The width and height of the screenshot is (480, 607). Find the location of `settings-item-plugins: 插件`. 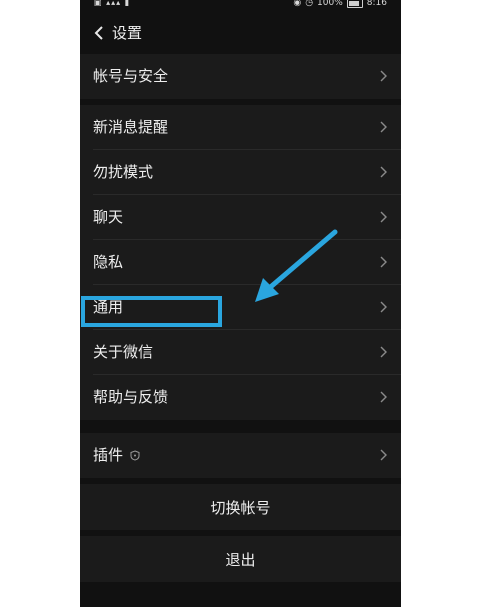

settings-item-plugins: 插件 is located at coordinates (240, 455).